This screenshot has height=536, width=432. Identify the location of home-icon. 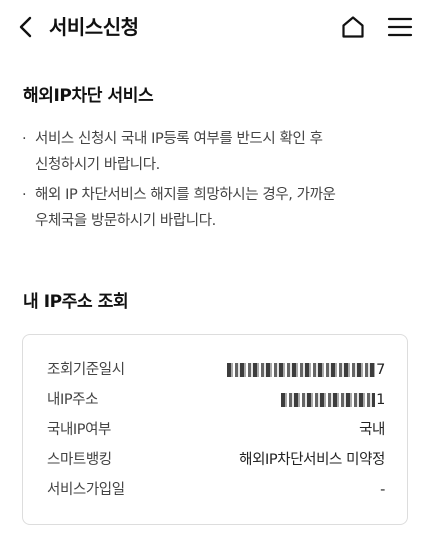
(353, 27).